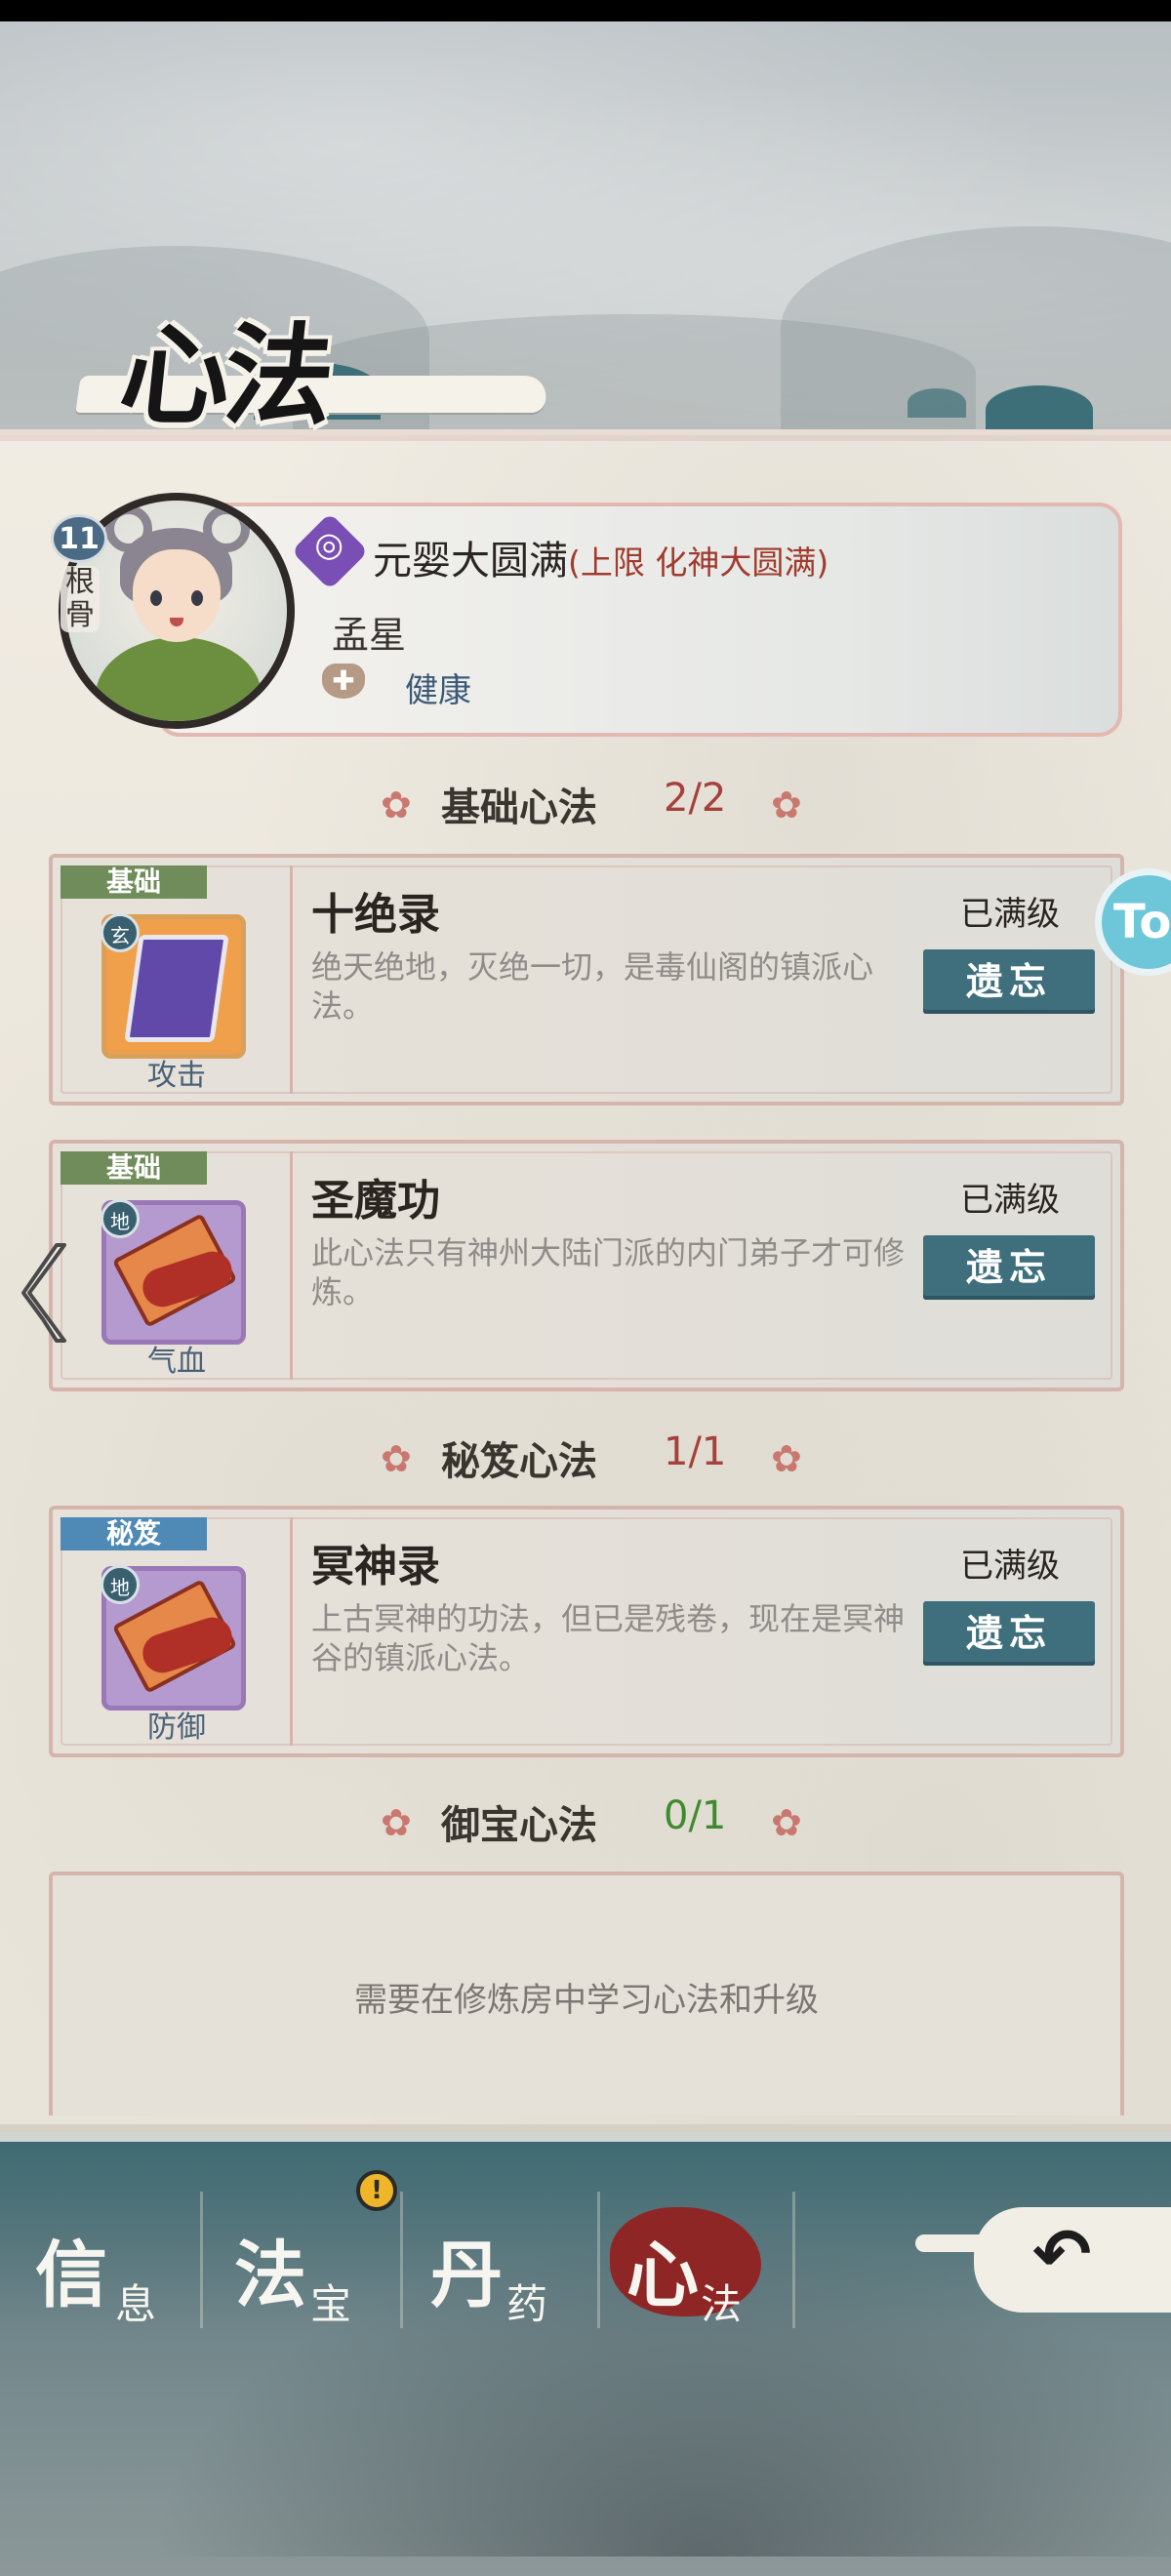  What do you see at coordinates (592, 986) in the screenshot?
I see `skill-description: 绝天绝地，灭绝一切，是毒仙阁的镇派心法。` at bounding box center [592, 986].